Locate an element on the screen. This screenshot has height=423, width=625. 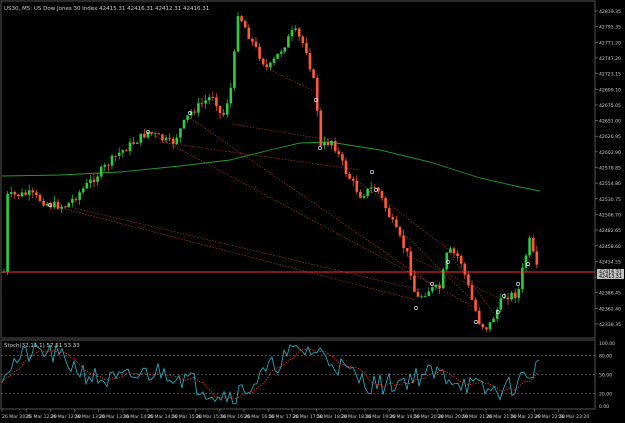
stoch-level-label: 80.00 is located at coordinates (605, 357).